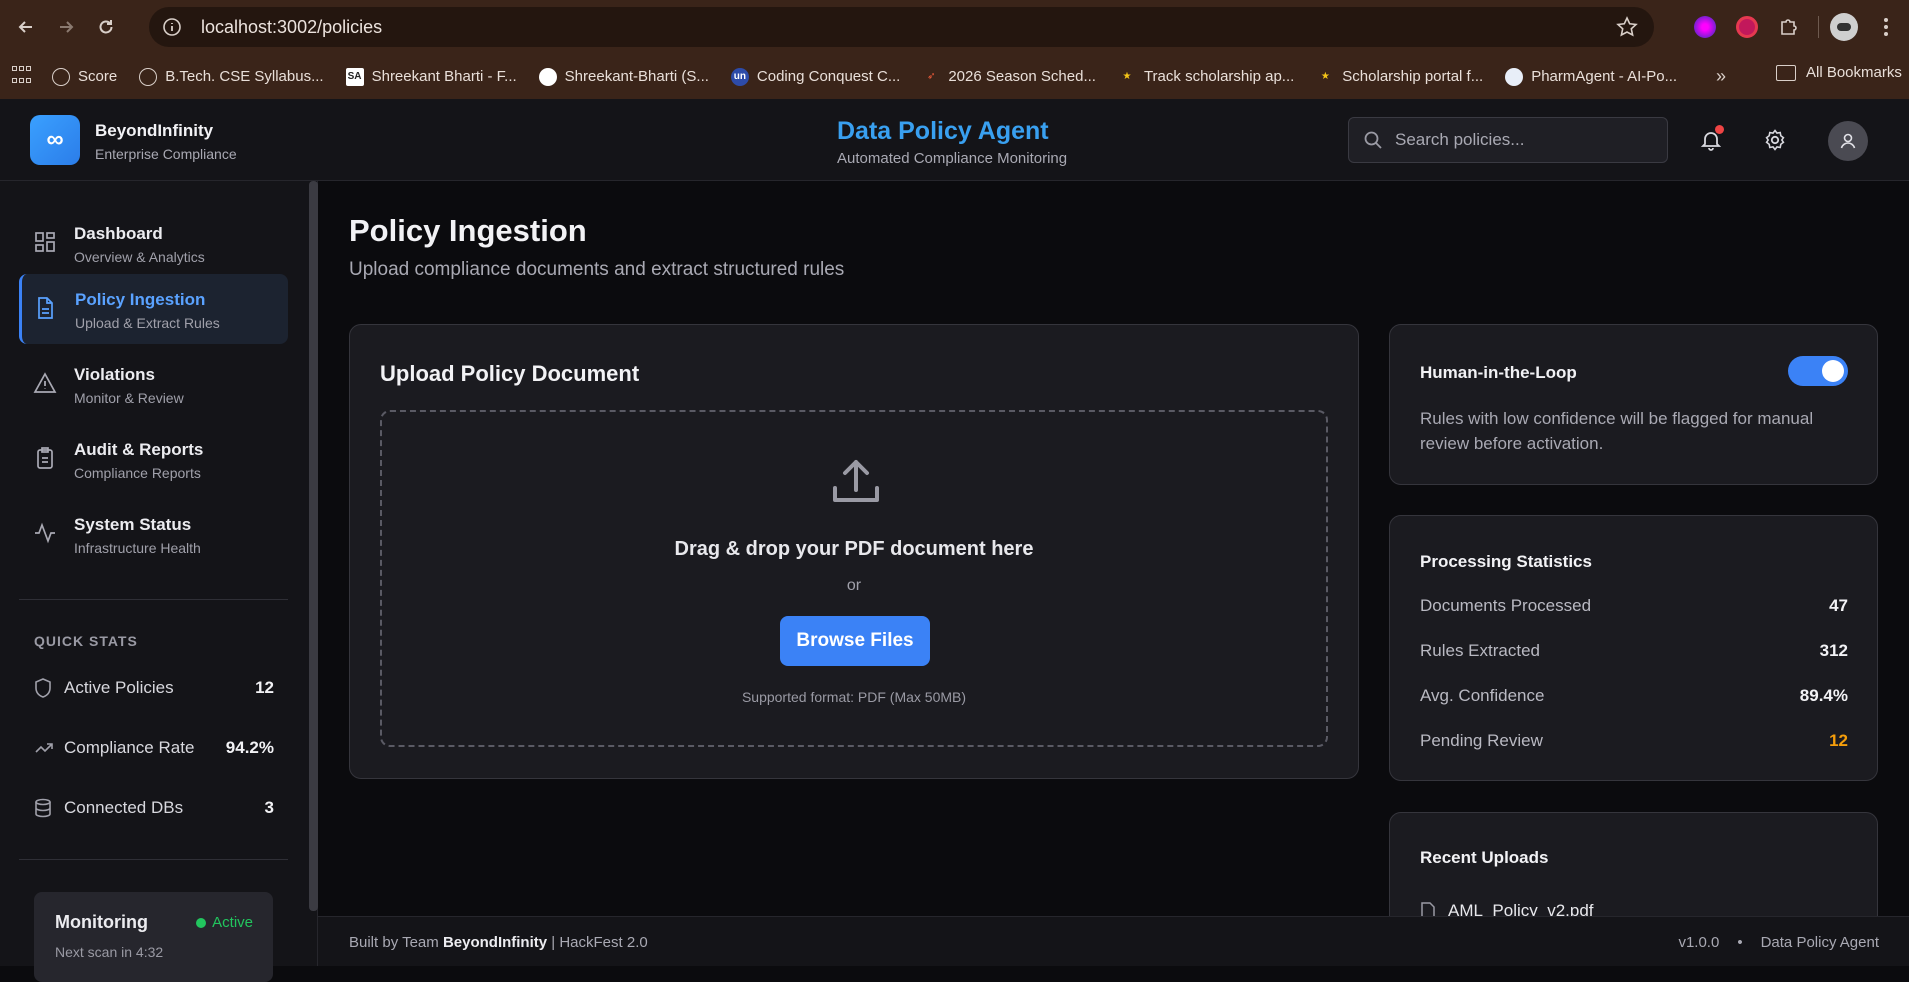 The width and height of the screenshot is (1909, 982). Describe the element at coordinates (1699, 942) in the screenshot. I see `version-text: v1.0.0` at that location.